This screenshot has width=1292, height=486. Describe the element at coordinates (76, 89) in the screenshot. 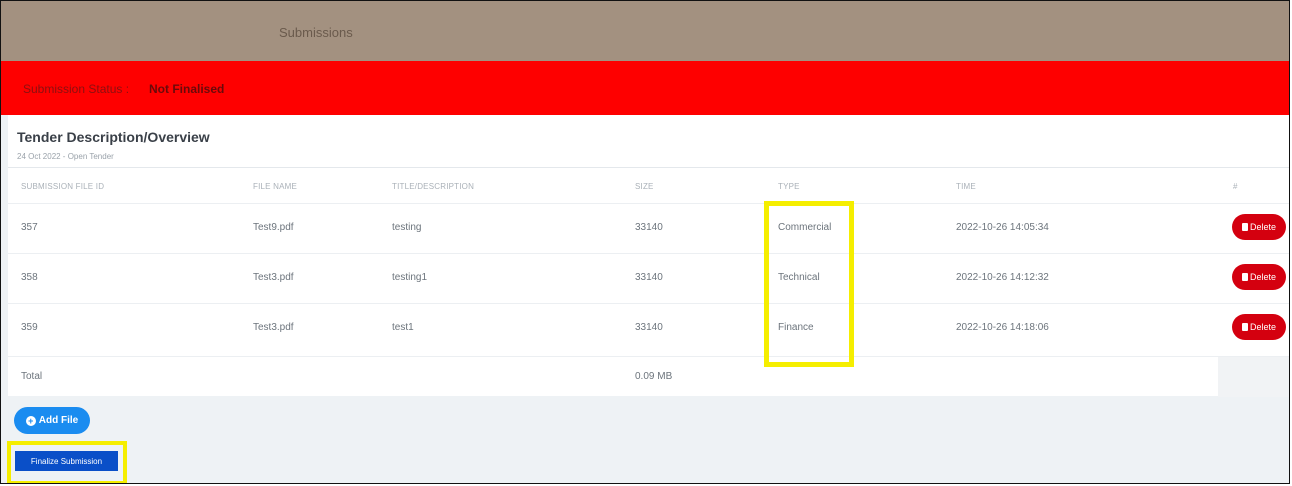

I see `status-label: Submission Status :` at that location.